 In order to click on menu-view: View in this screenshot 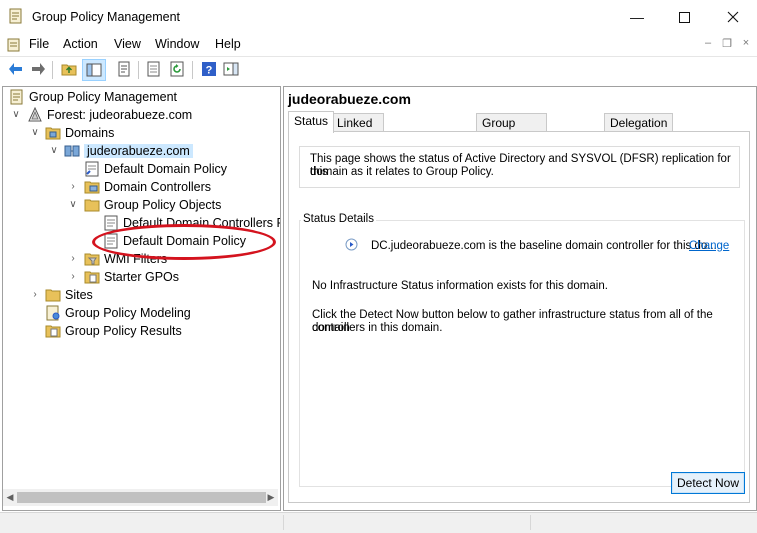, I will do `click(127, 44)`.